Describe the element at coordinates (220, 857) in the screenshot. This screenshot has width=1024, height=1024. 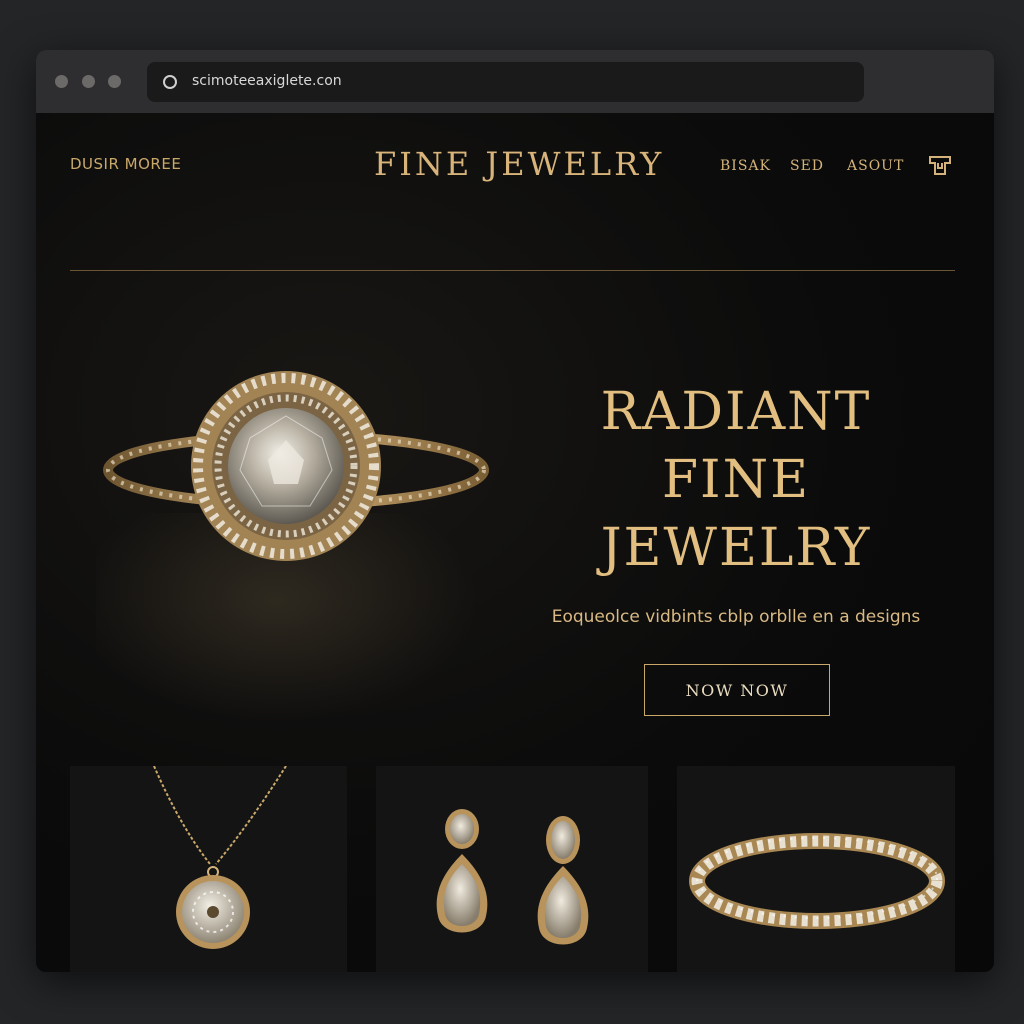
I see `necklace-image` at that location.